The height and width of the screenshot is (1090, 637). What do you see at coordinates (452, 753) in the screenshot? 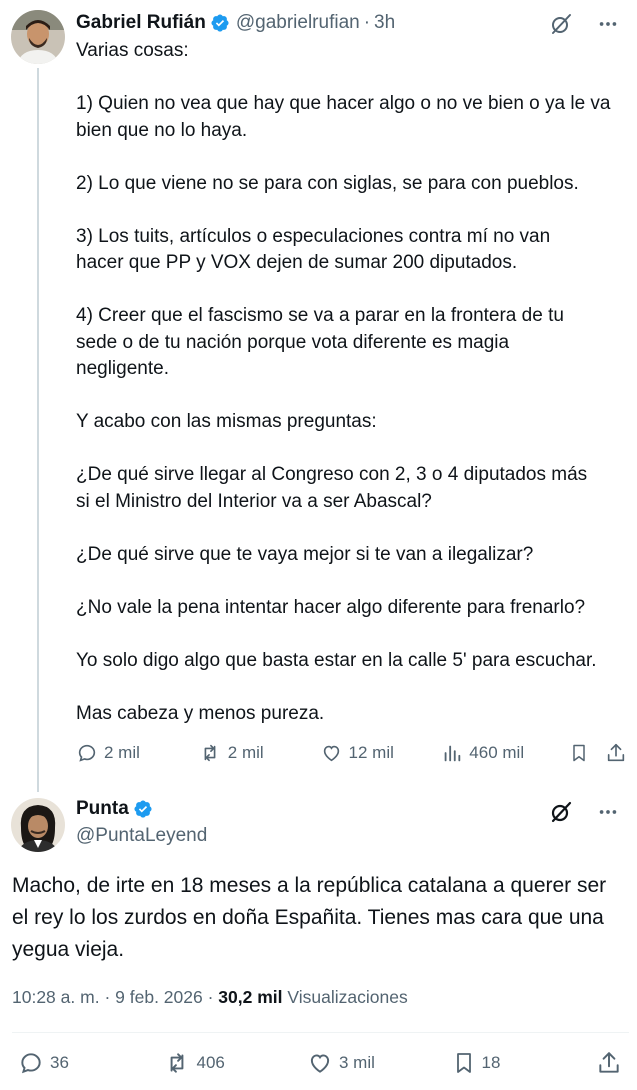
I see `views-icon` at bounding box center [452, 753].